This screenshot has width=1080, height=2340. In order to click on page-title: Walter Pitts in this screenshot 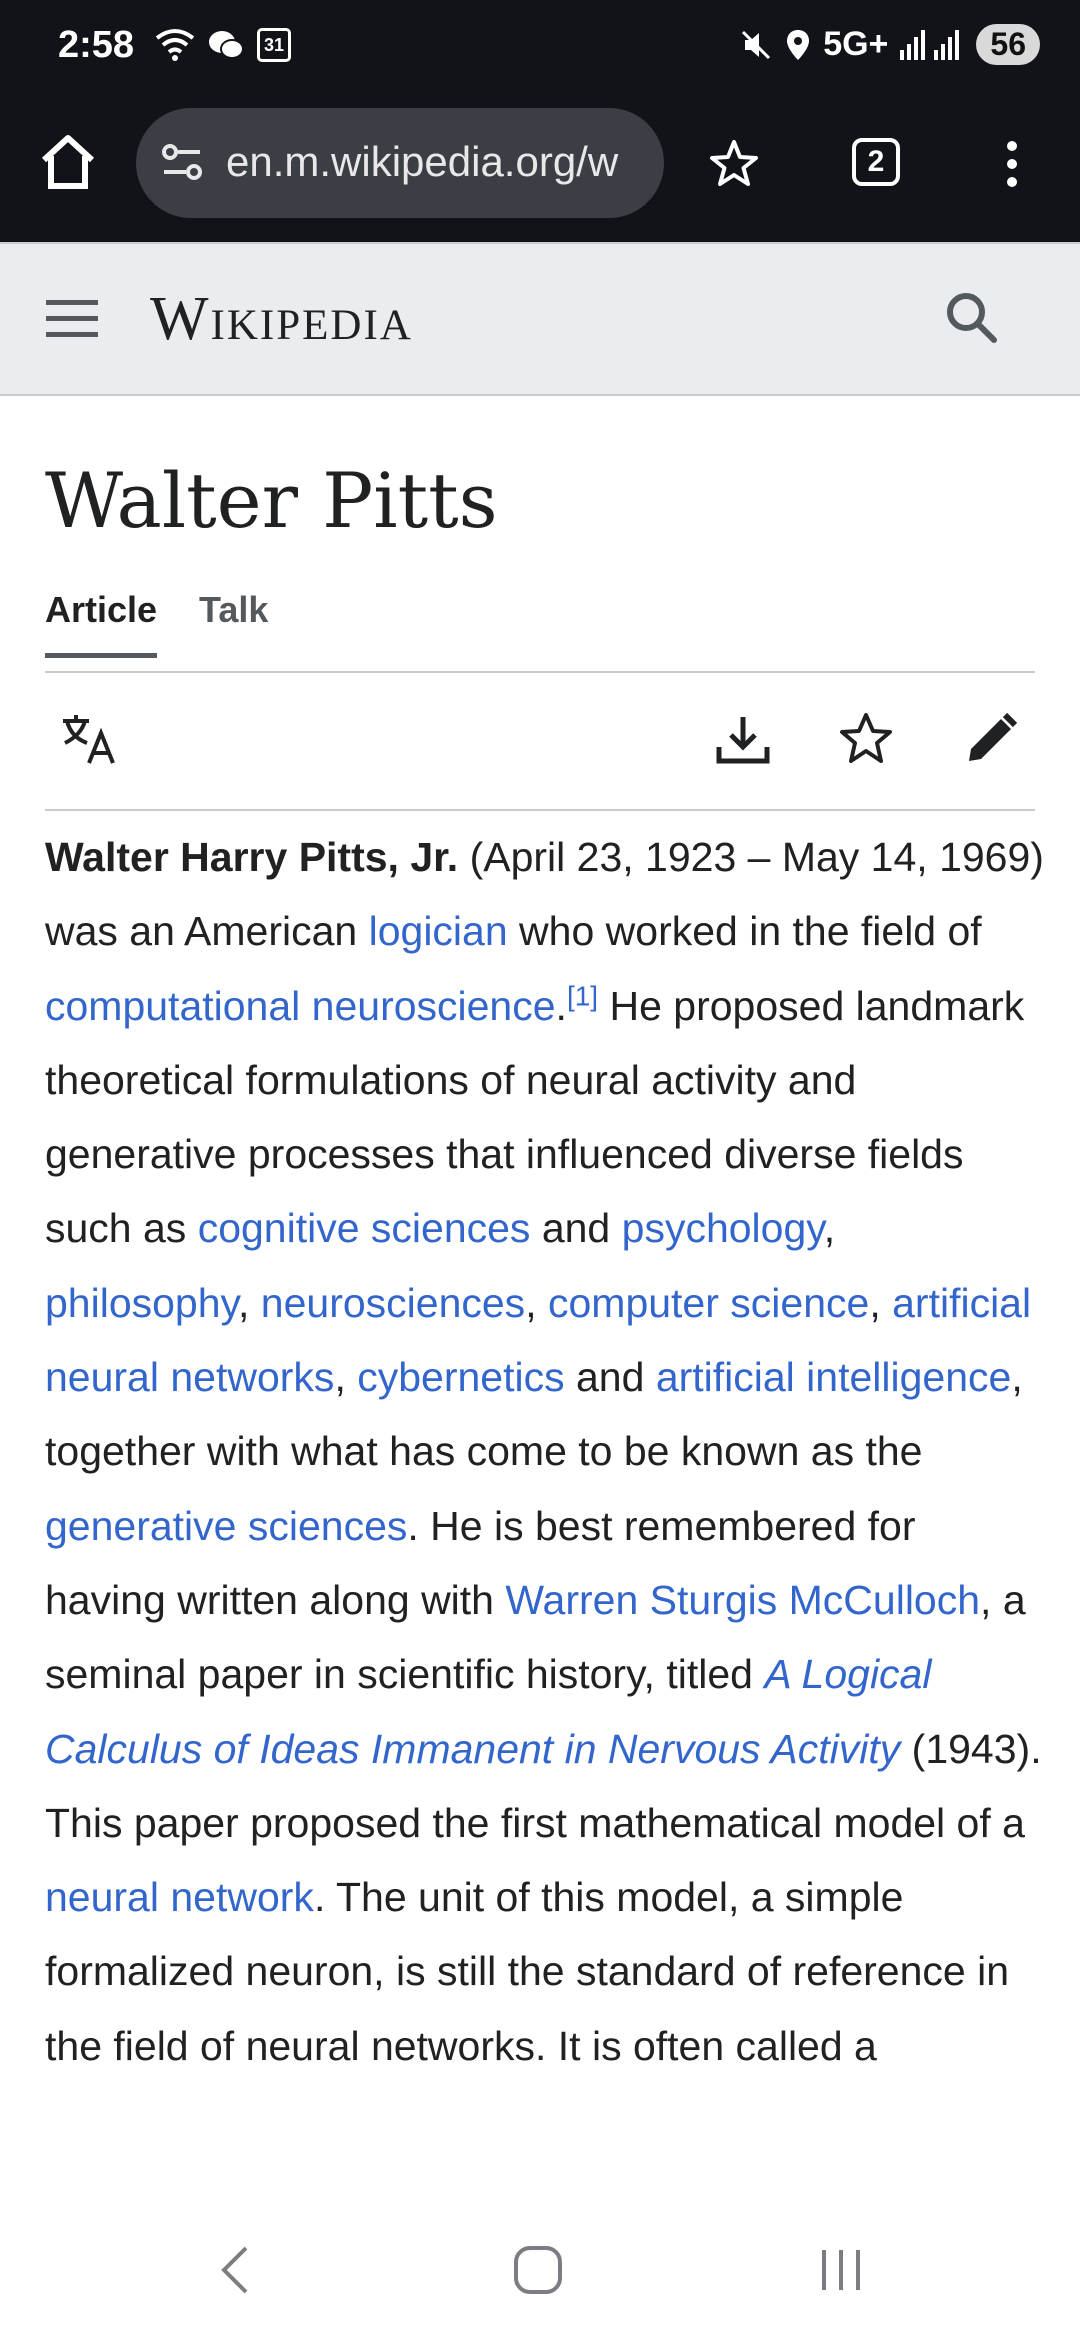, I will do `click(271, 500)`.